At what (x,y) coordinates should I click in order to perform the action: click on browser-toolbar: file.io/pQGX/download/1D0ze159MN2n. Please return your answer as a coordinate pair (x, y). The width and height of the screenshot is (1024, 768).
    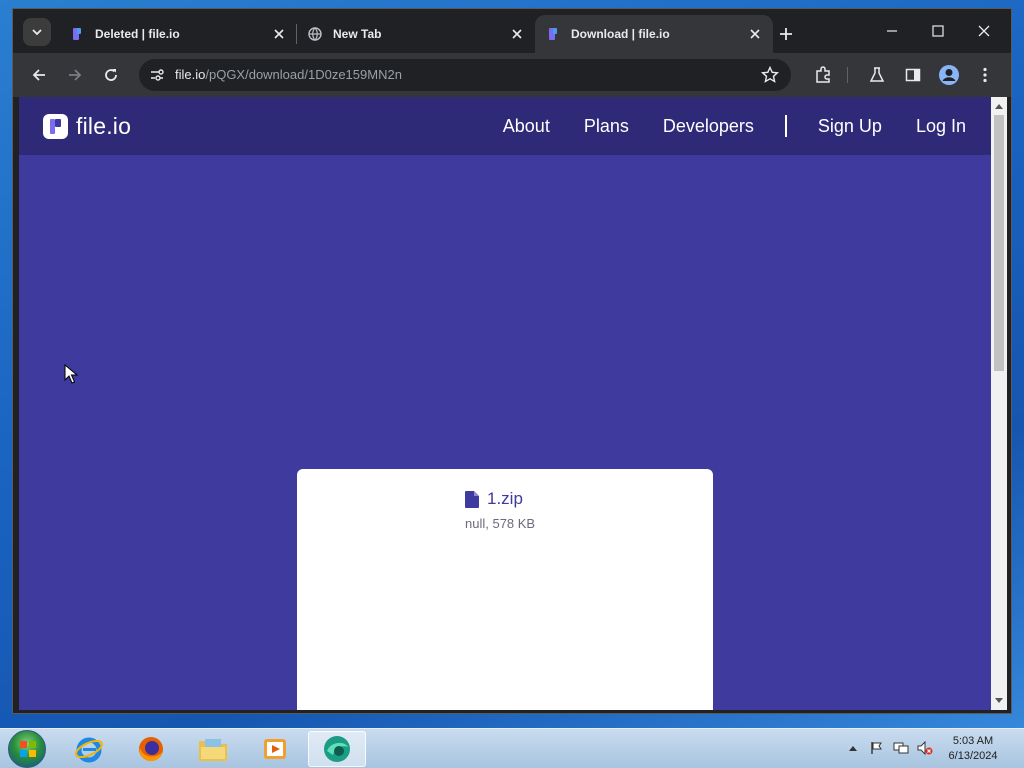
    Looking at the image, I should click on (512, 75).